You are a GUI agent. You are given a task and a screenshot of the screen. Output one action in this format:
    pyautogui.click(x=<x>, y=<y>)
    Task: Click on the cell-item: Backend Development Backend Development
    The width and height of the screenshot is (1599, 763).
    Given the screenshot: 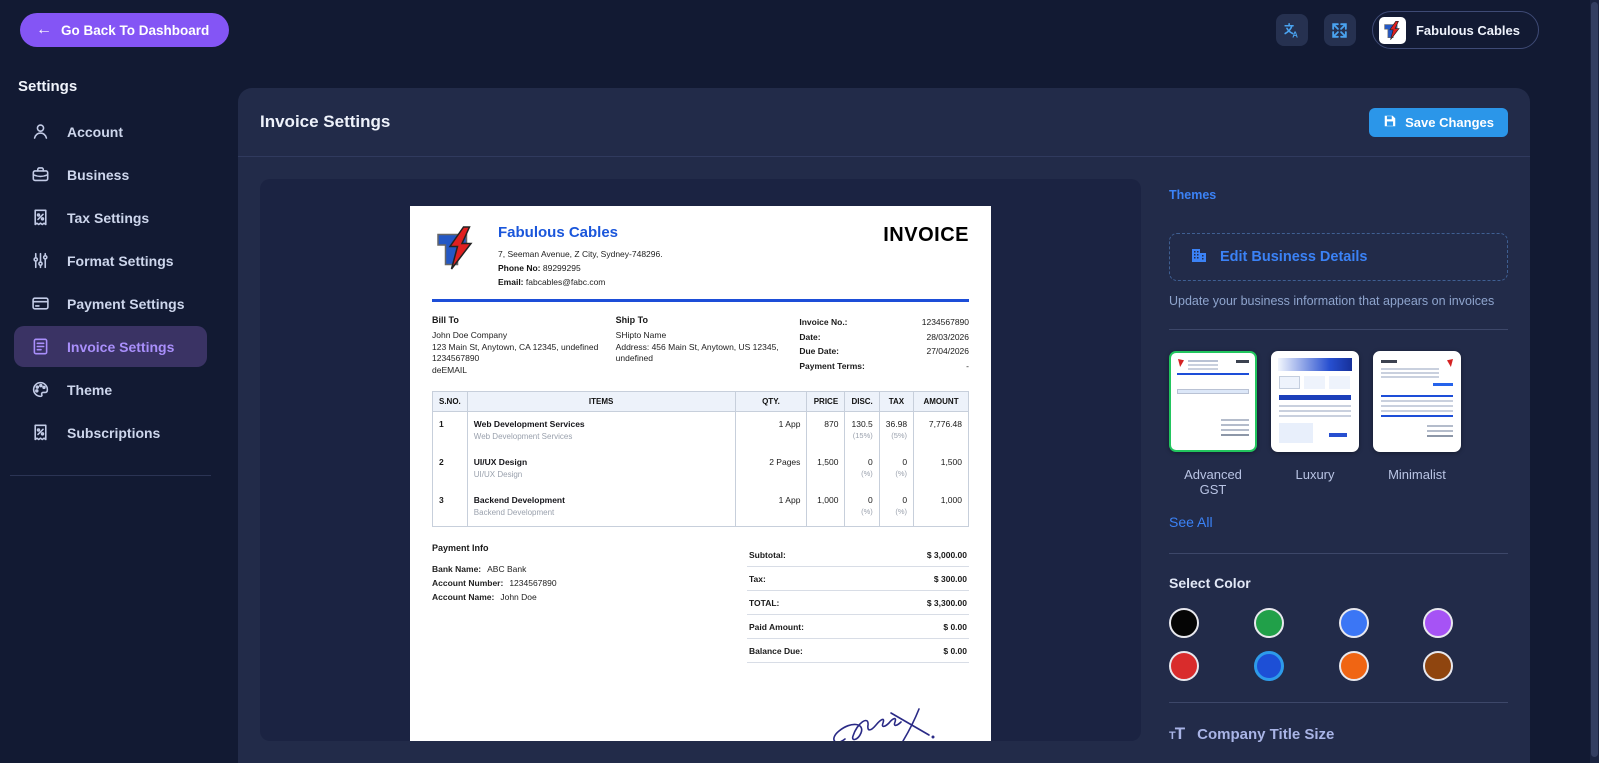 What is the action you would take?
    pyautogui.click(x=601, y=507)
    